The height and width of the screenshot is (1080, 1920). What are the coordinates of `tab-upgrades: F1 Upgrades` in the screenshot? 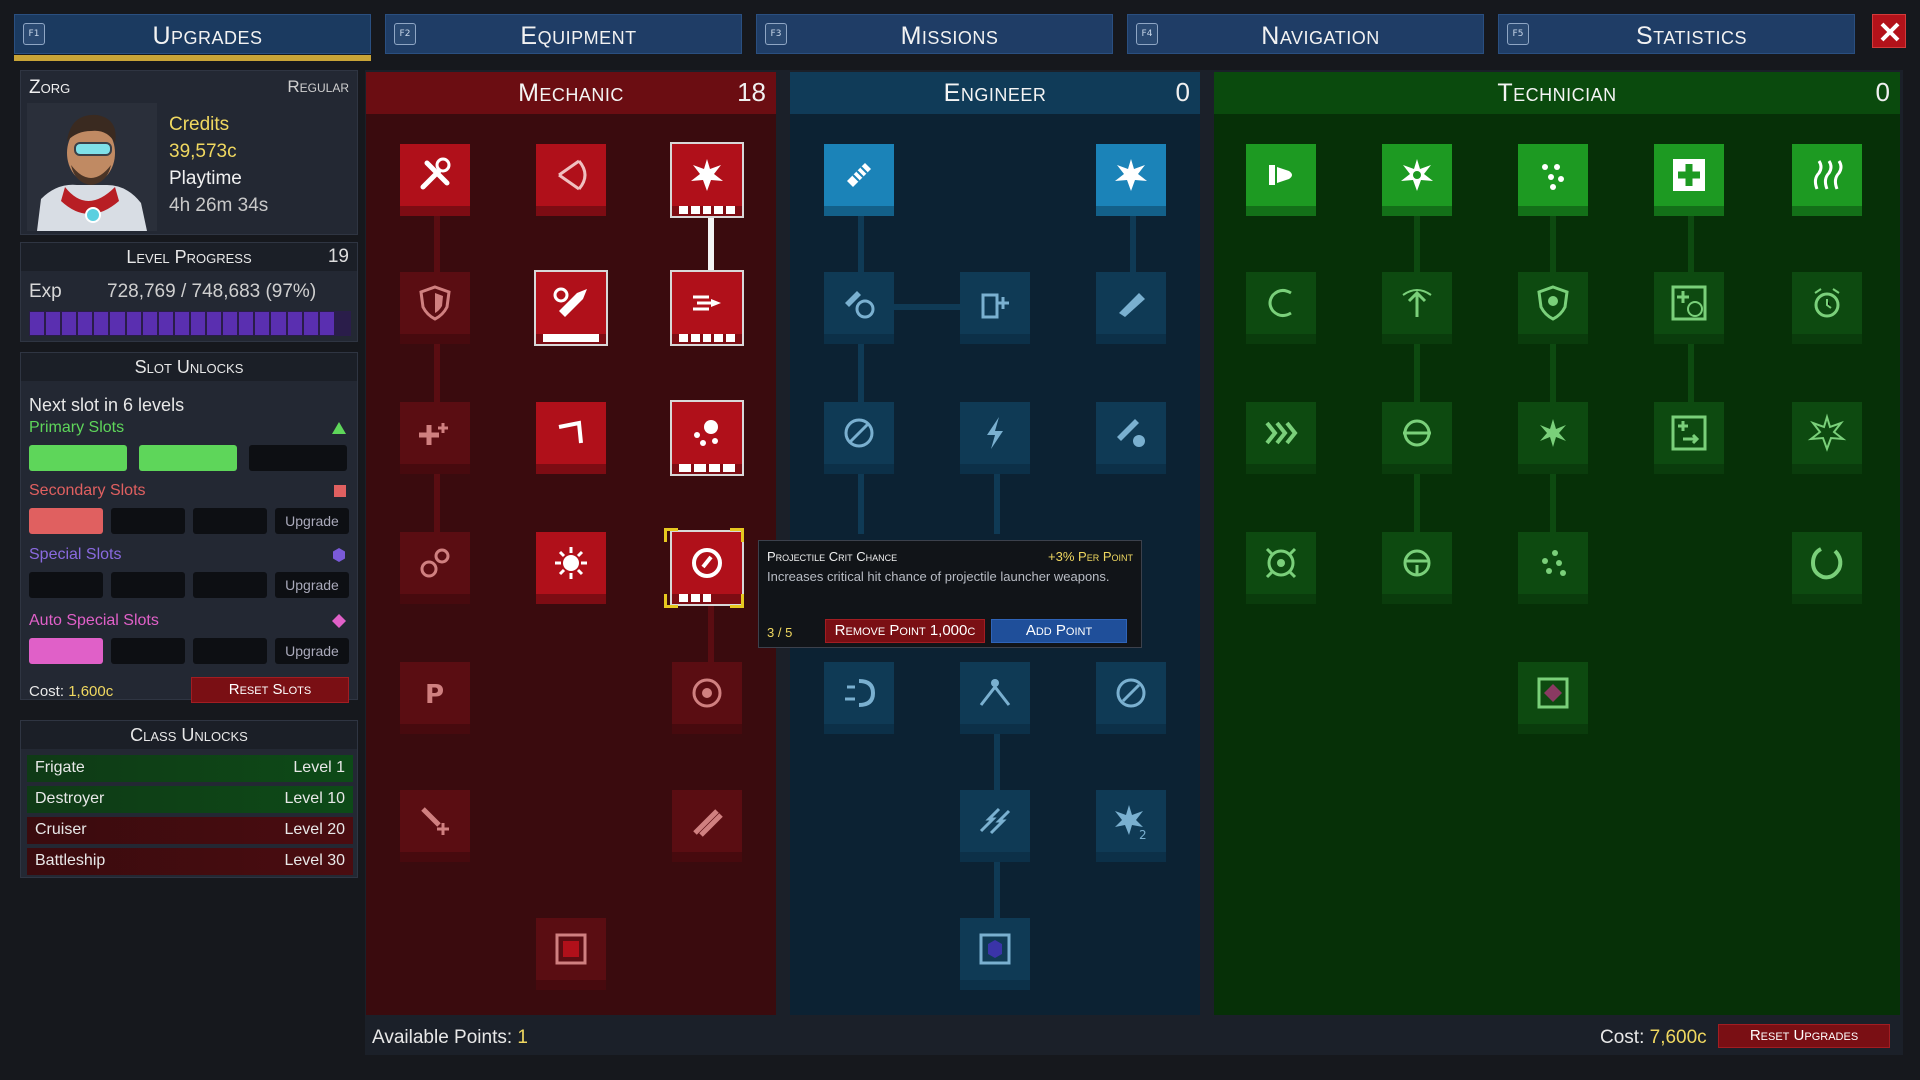 It's located at (192, 37).